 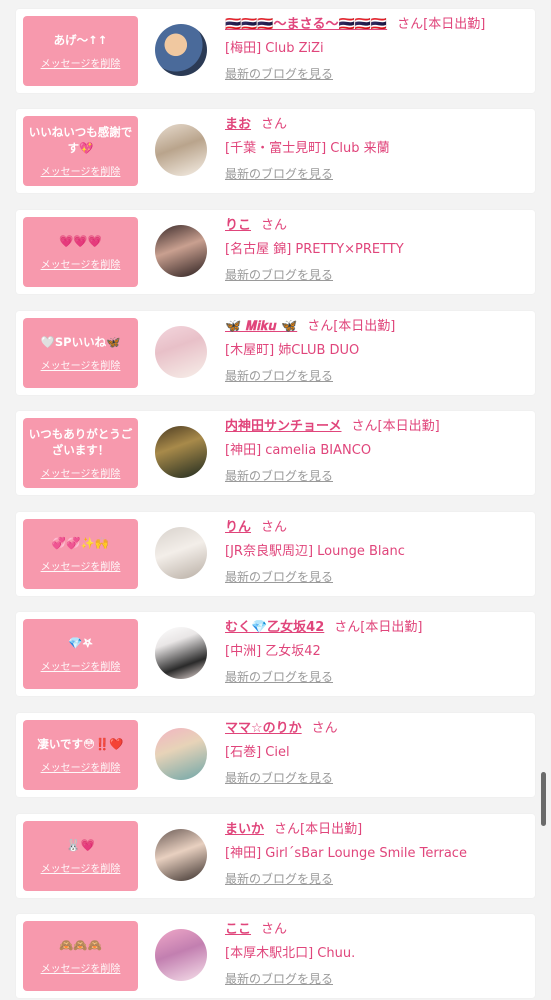 What do you see at coordinates (377, 953) in the screenshot?
I see `profile-info: ここ さん [本厚木駅北口] Chuu. 最新のブログを見る` at bounding box center [377, 953].